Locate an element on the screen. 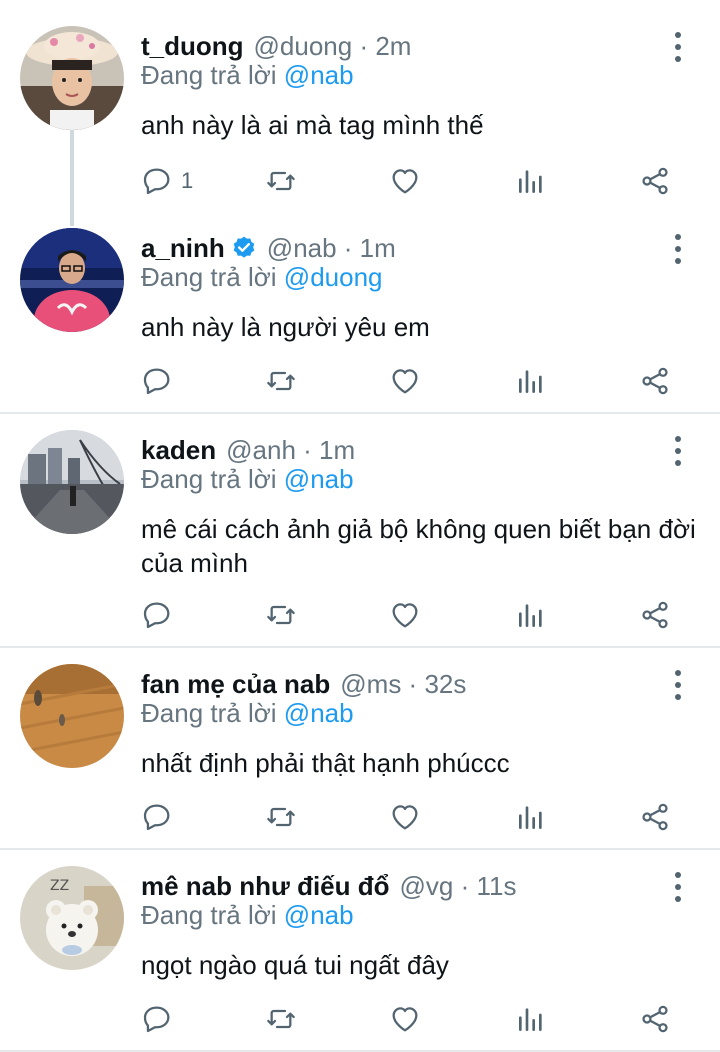 The width and height of the screenshot is (720, 1052). handle-time: @duong · 2m is located at coordinates (332, 45).